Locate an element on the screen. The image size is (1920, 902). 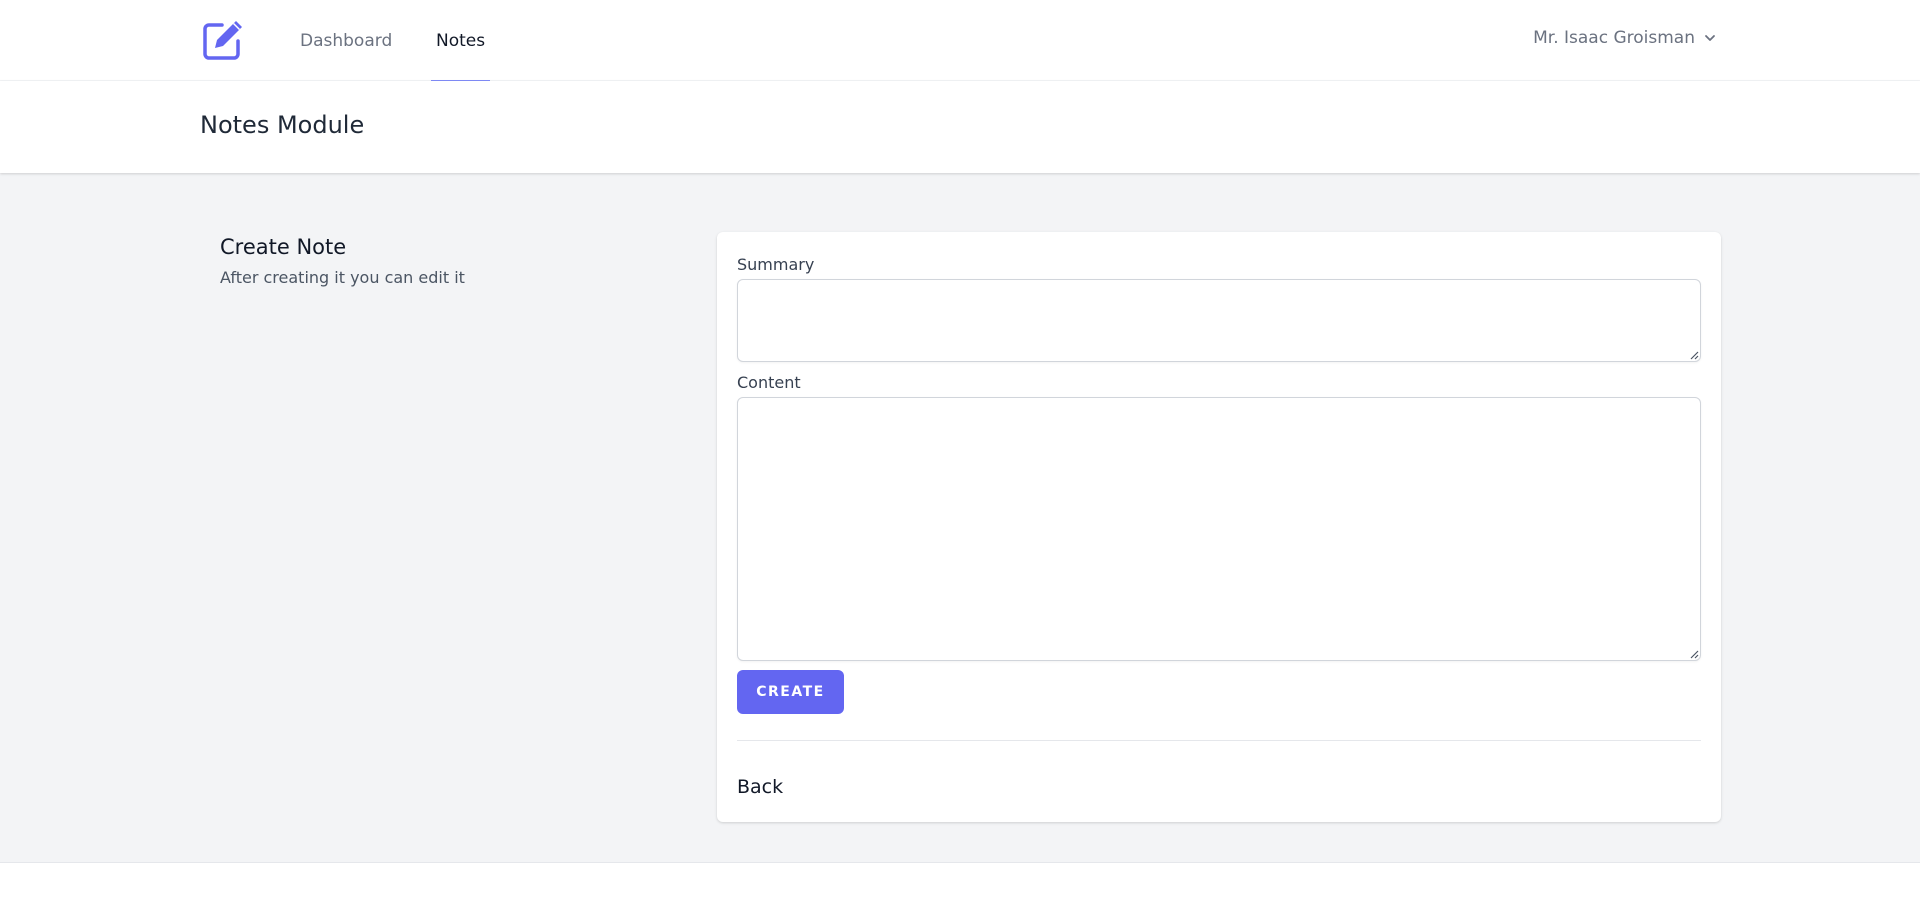
edit-note-icon is located at coordinates (223, 40).